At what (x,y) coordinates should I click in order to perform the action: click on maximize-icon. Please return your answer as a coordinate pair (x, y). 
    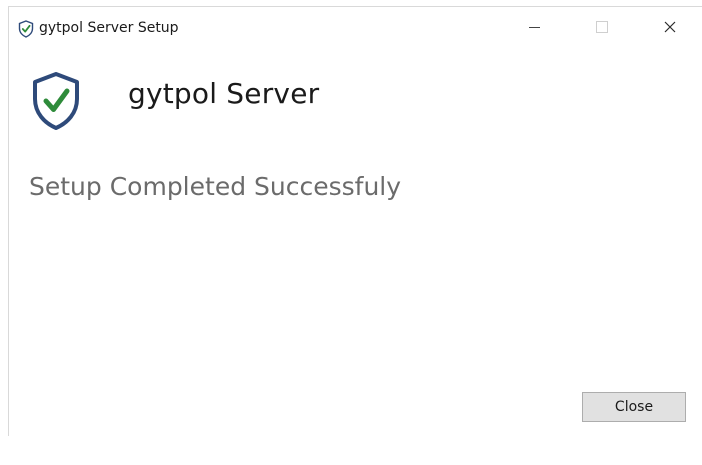
    Looking at the image, I should click on (602, 27).